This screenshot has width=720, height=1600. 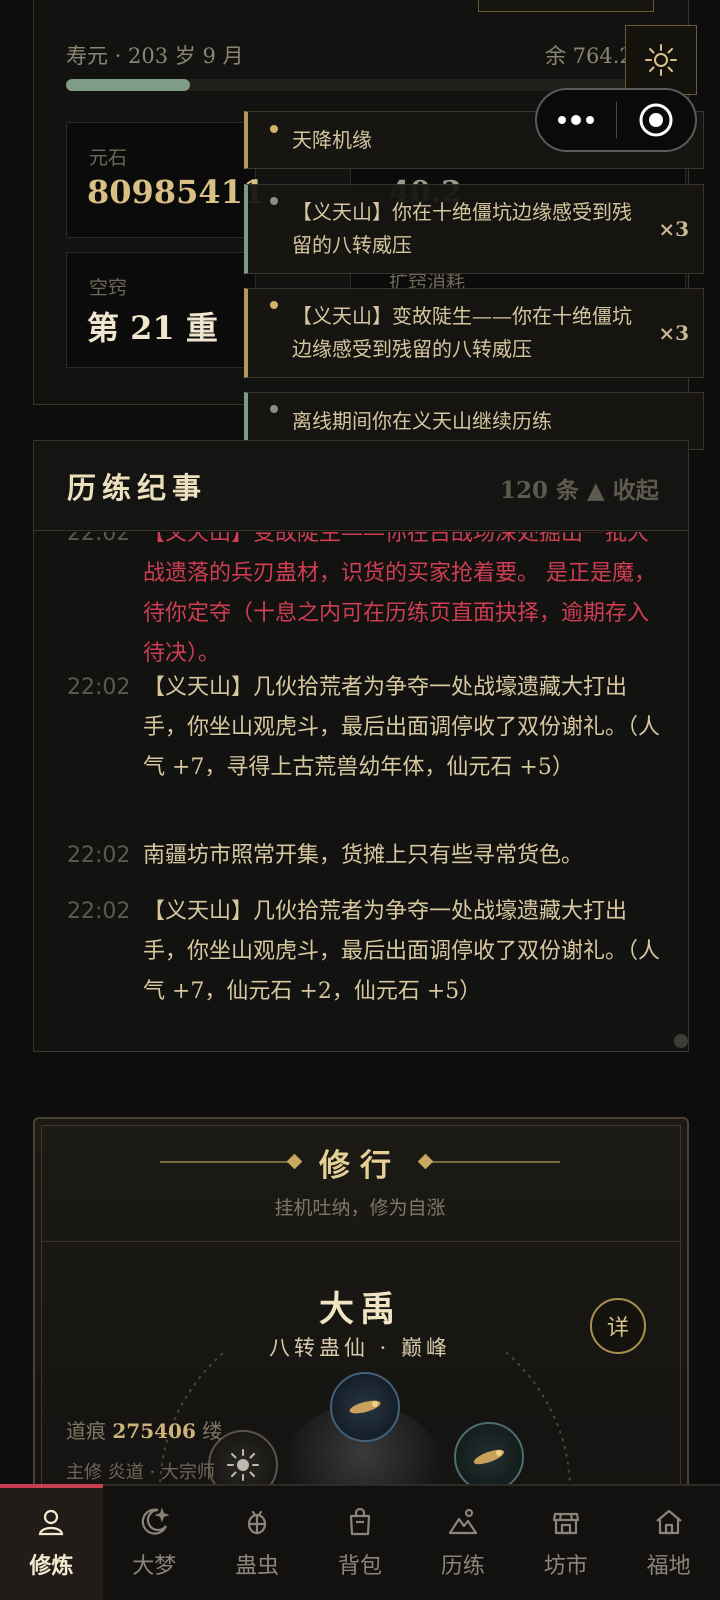 I want to click on home-icon, so click(x=668, y=1522).